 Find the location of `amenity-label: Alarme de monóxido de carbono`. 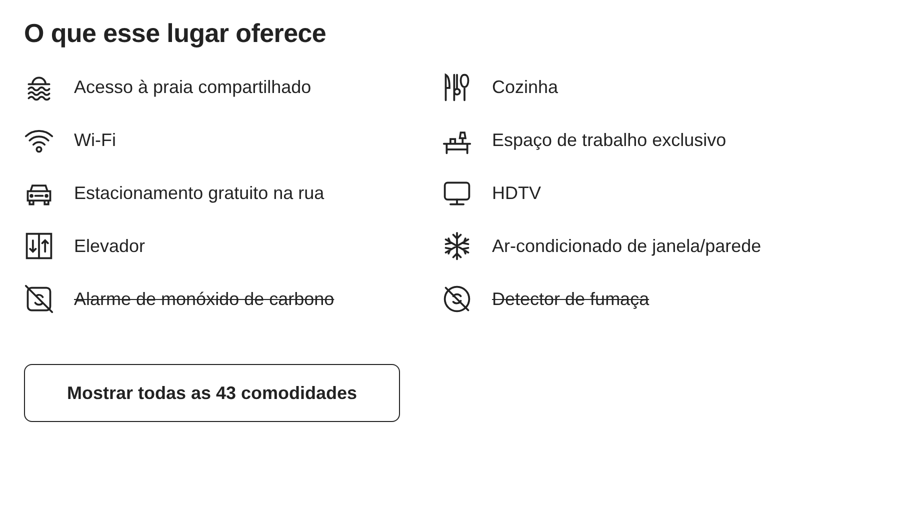

amenity-label: Alarme de monóxido de carbono is located at coordinates (204, 299).